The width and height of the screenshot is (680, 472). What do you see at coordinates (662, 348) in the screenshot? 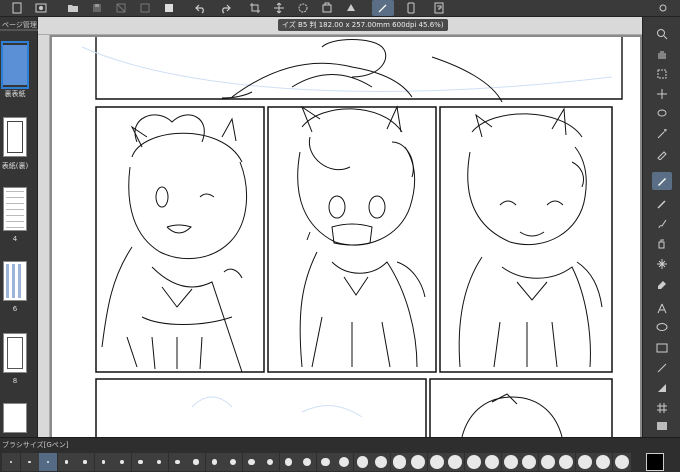
I see `frame-icon` at bounding box center [662, 348].